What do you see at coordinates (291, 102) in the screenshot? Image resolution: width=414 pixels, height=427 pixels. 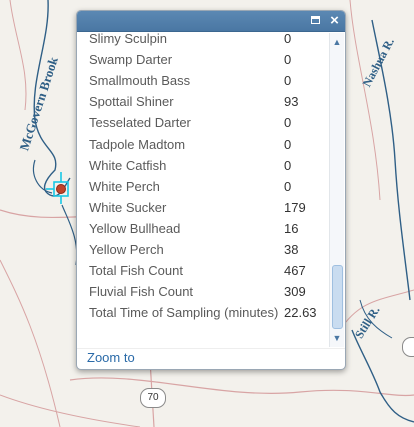 I see `attribute-value: 93` at bounding box center [291, 102].